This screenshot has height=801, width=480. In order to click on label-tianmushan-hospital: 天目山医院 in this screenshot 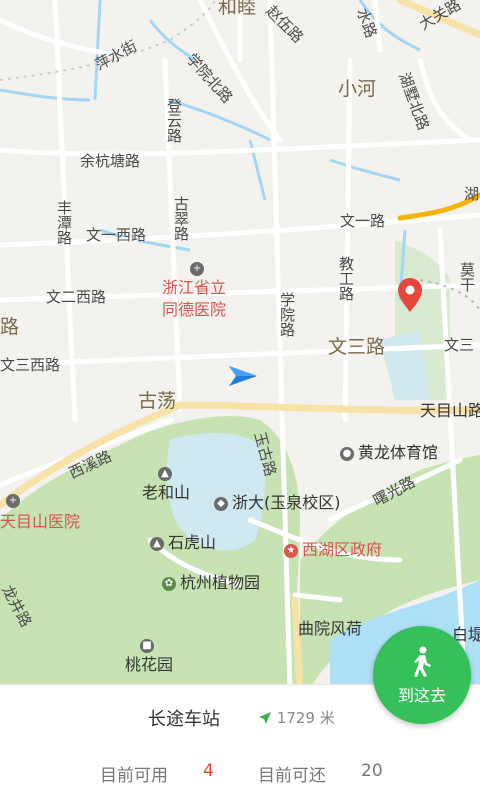, I will do `click(40, 521)`.